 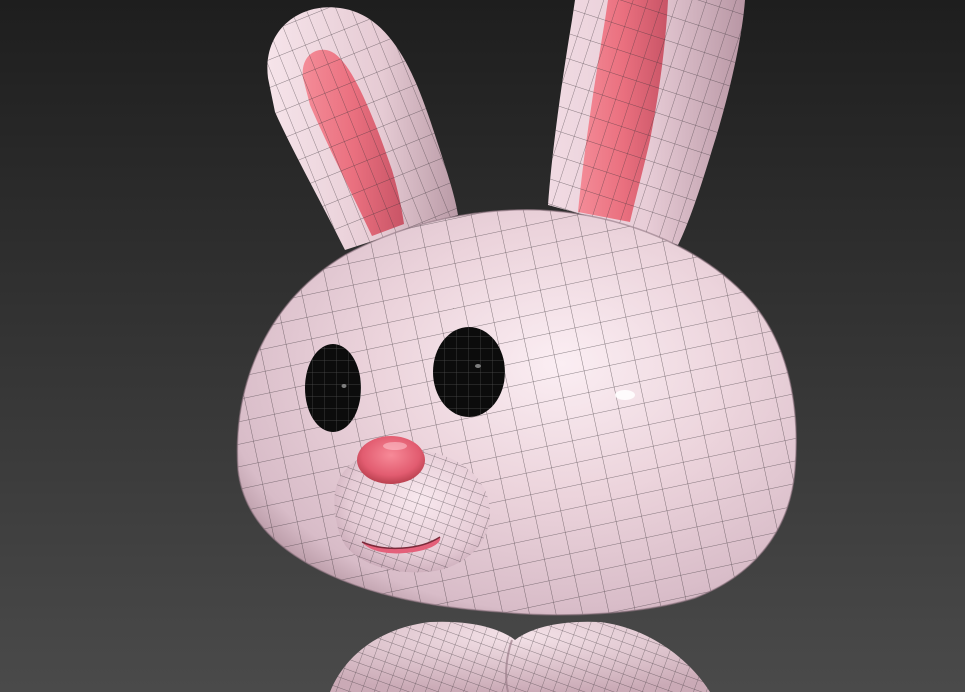 I want to click on nose, so click(x=391, y=460).